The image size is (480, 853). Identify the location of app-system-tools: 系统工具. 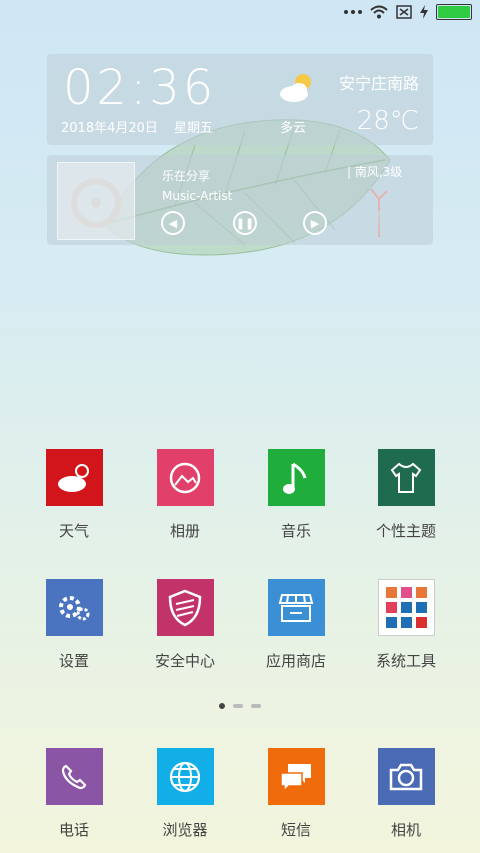
(406, 625).